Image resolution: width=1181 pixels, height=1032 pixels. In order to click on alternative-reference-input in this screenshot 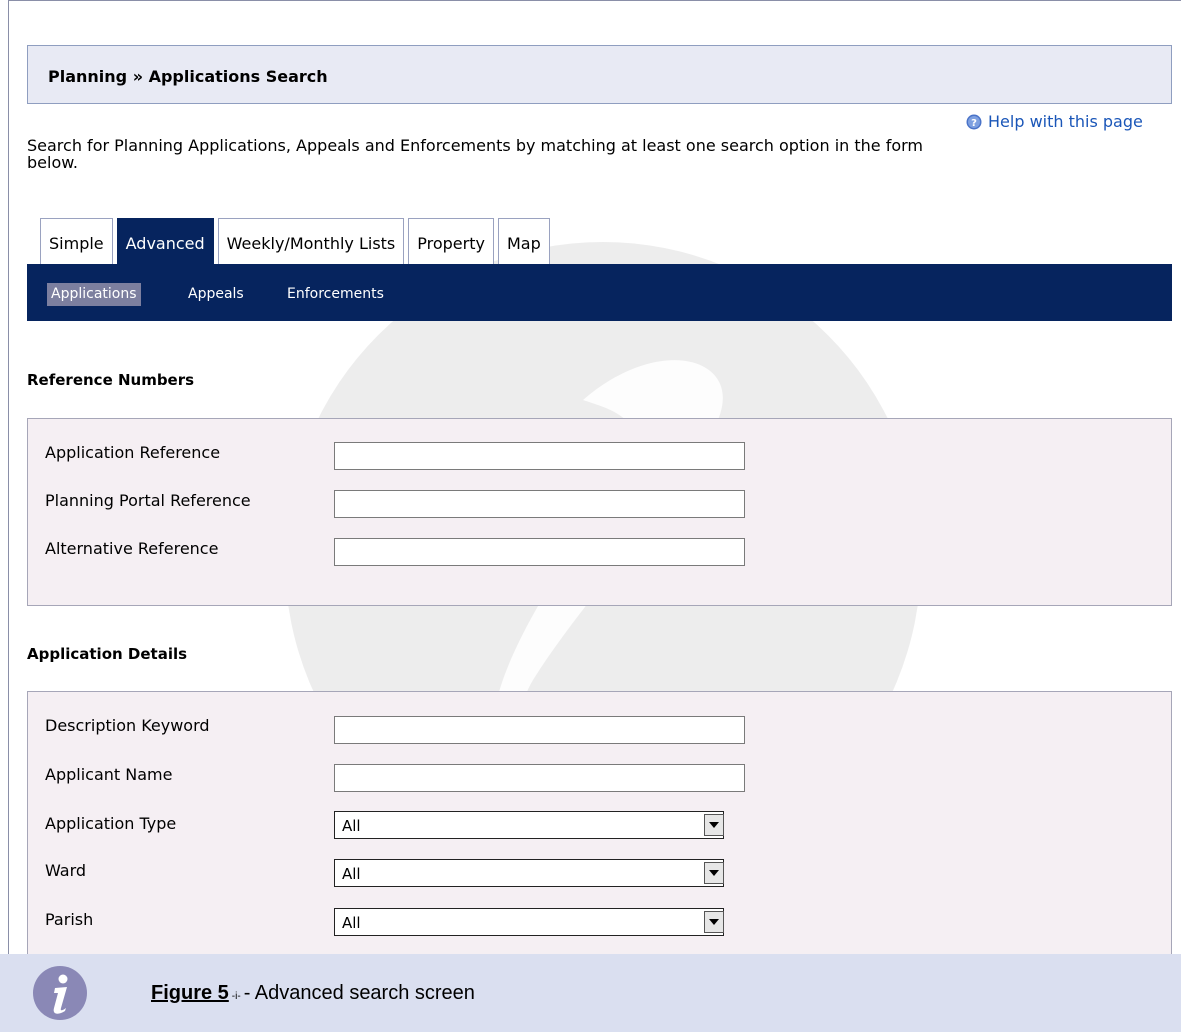, I will do `click(539, 552)`.